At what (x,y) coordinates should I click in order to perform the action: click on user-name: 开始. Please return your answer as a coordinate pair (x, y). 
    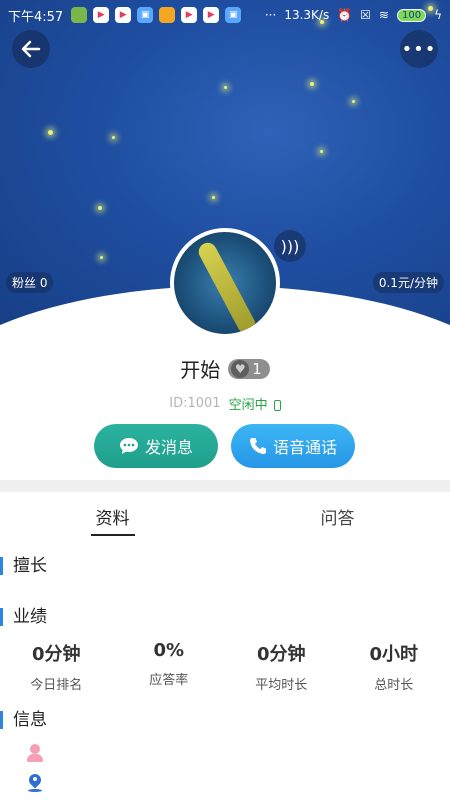
    Looking at the image, I should click on (200, 370).